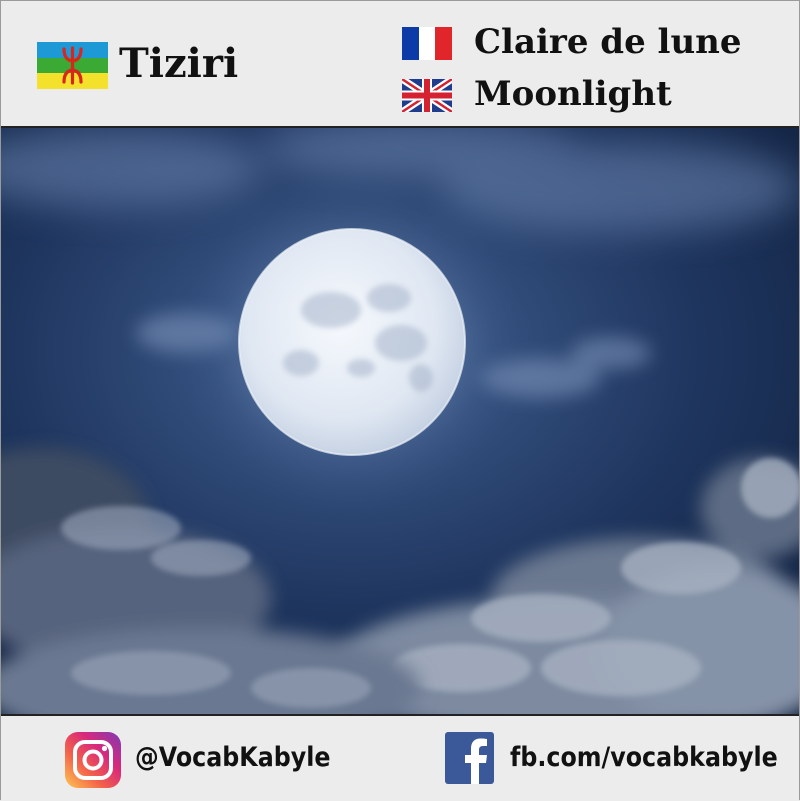 The image size is (800, 801). What do you see at coordinates (179, 63) in the screenshot?
I see `kabyle-word: Tiziri` at bounding box center [179, 63].